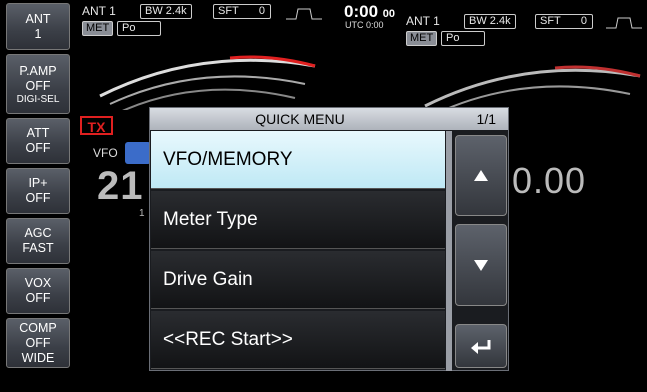  Describe the element at coordinates (422, 38) in the screenshot. I see `met-badge-sub: MET` at that location.